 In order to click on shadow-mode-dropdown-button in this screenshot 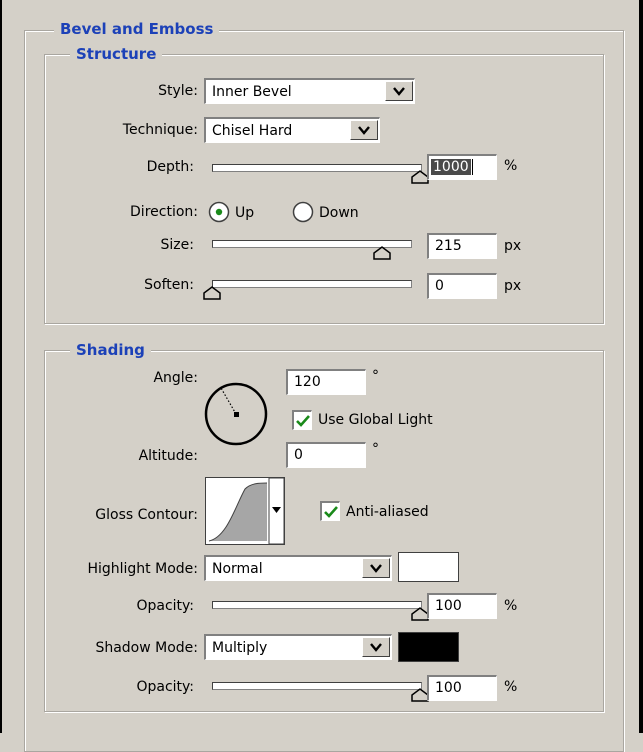, I will do `click(376, 647)`.